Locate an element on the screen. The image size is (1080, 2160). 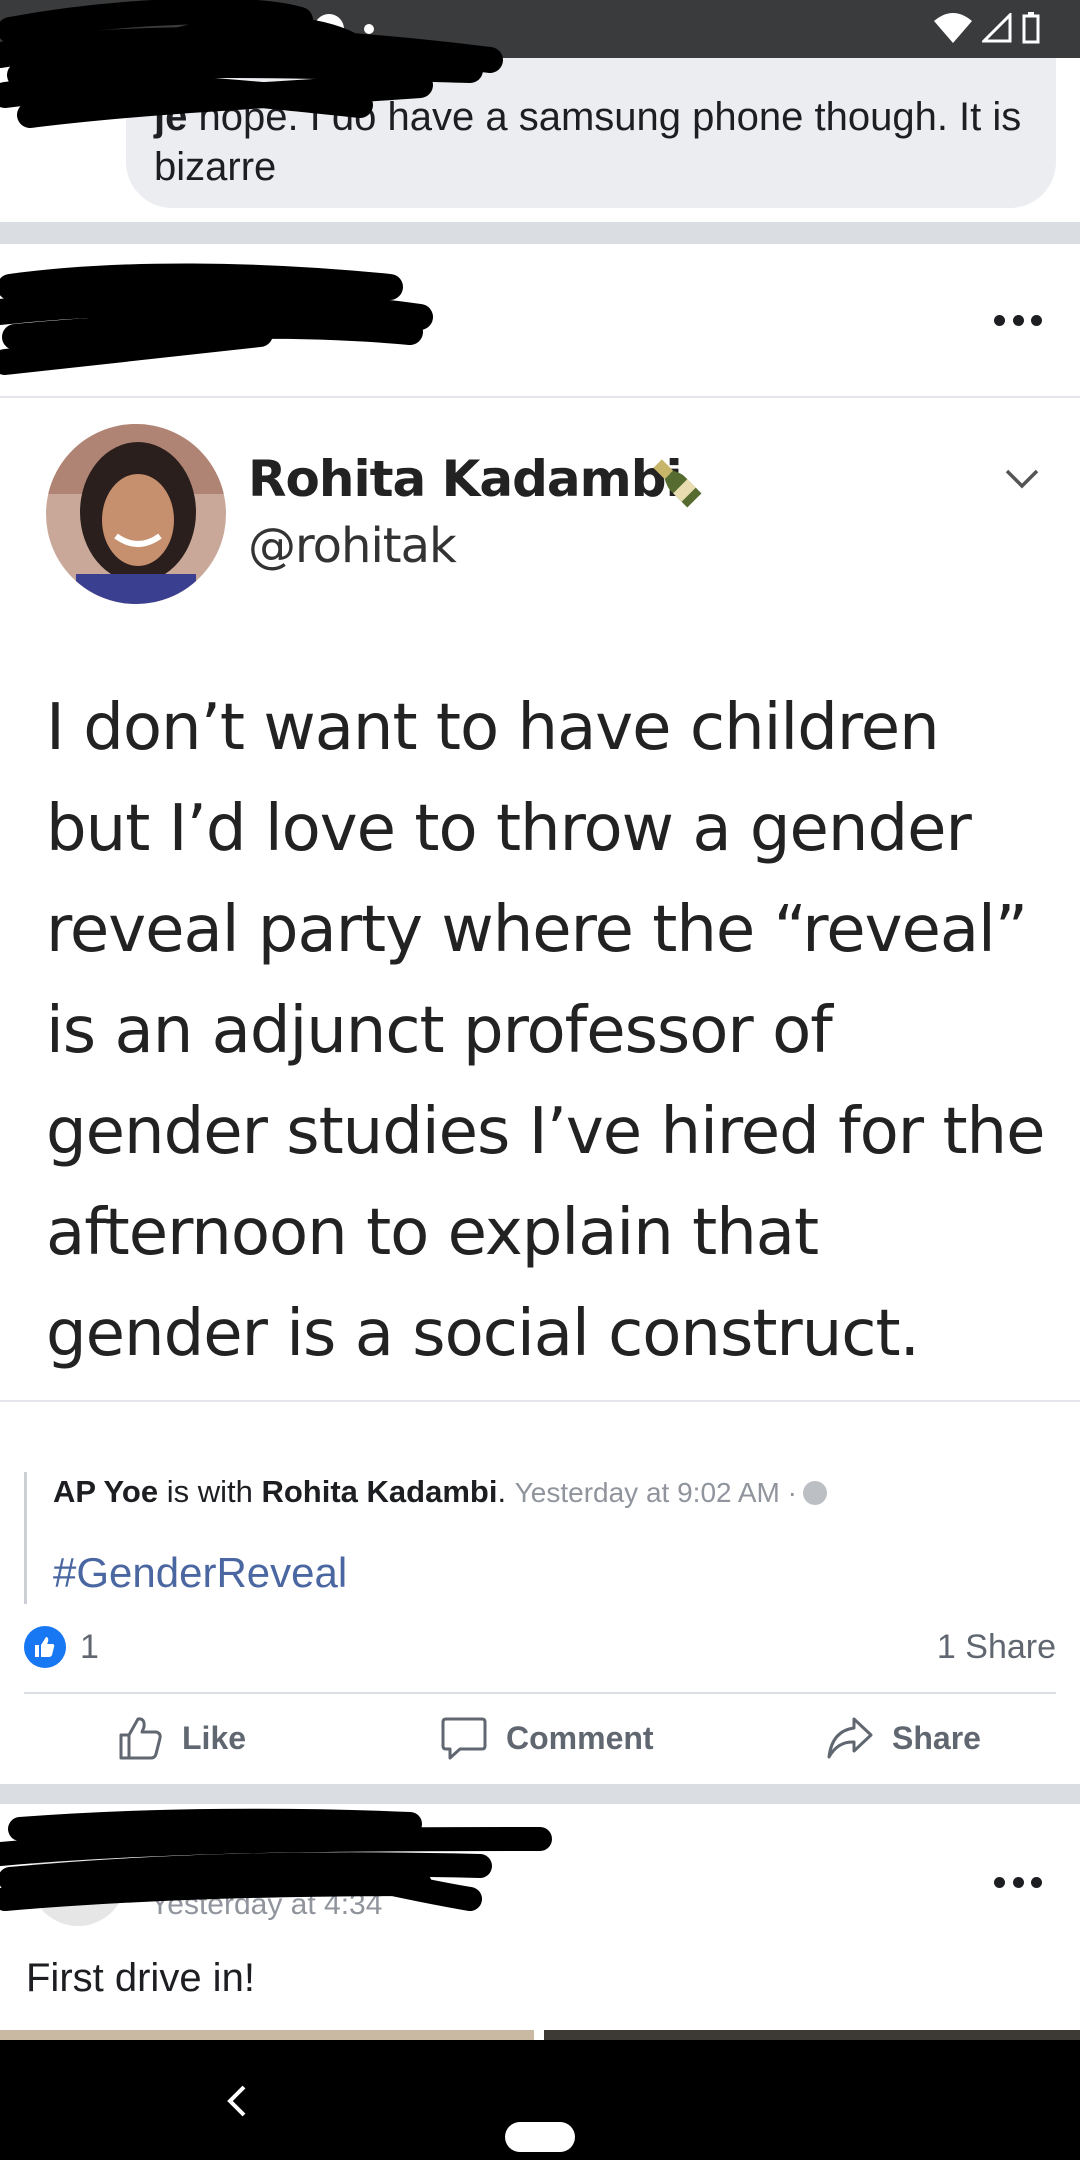
share-arrow-icon is located at coordinates (850, 1738).